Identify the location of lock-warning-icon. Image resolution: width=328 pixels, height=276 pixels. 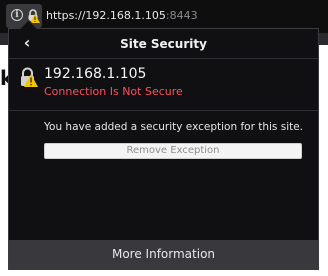
(29, 77).